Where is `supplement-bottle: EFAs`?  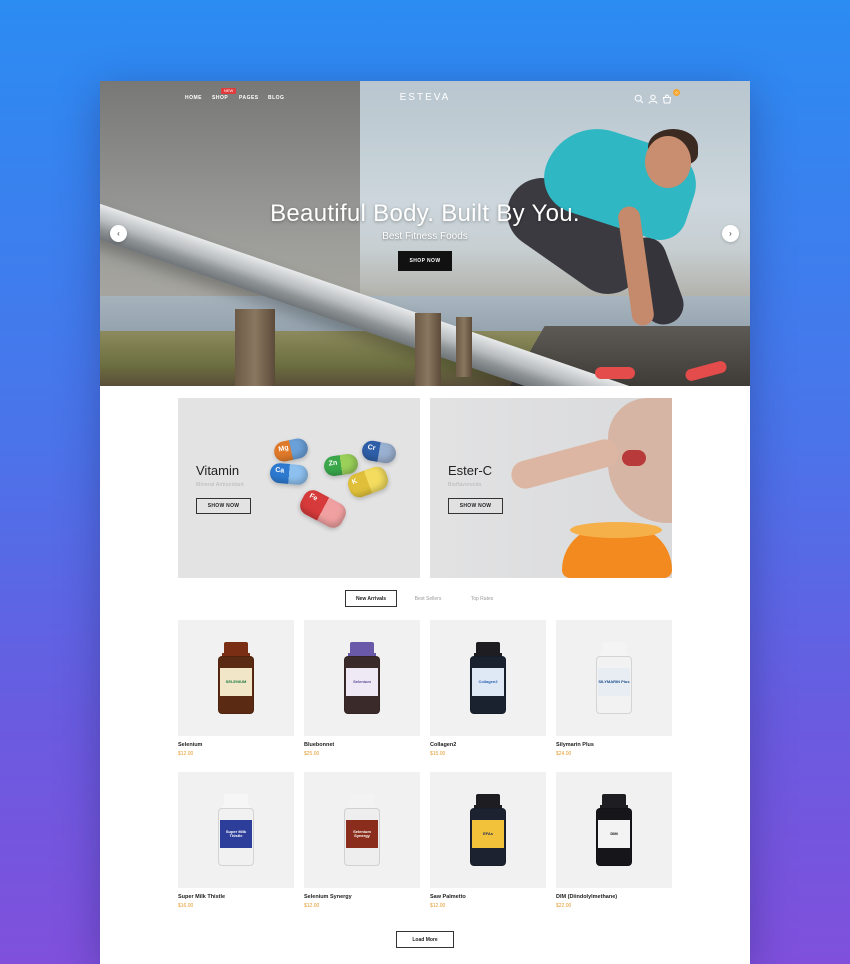
supplement-bottle: EFAs is located at coordinates (488, 830).